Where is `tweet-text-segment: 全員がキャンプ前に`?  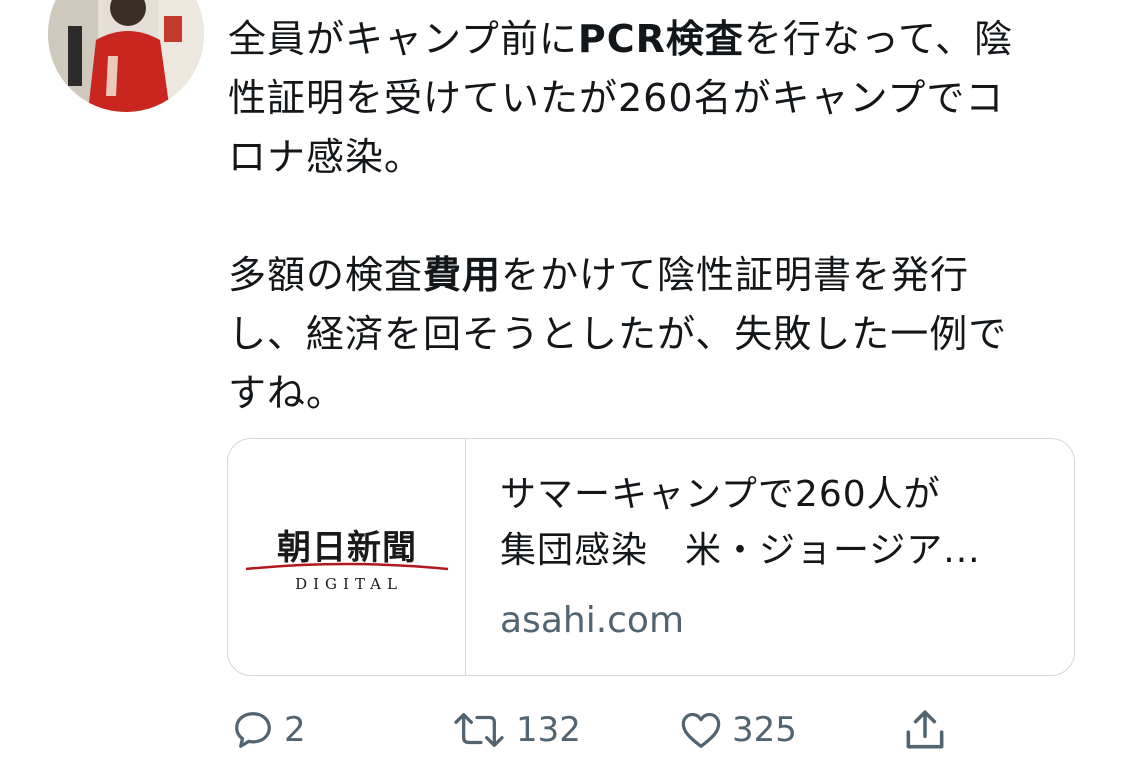
tweet-text-segment: 全員がキャンプ前に is located at coordinates (403, 39).